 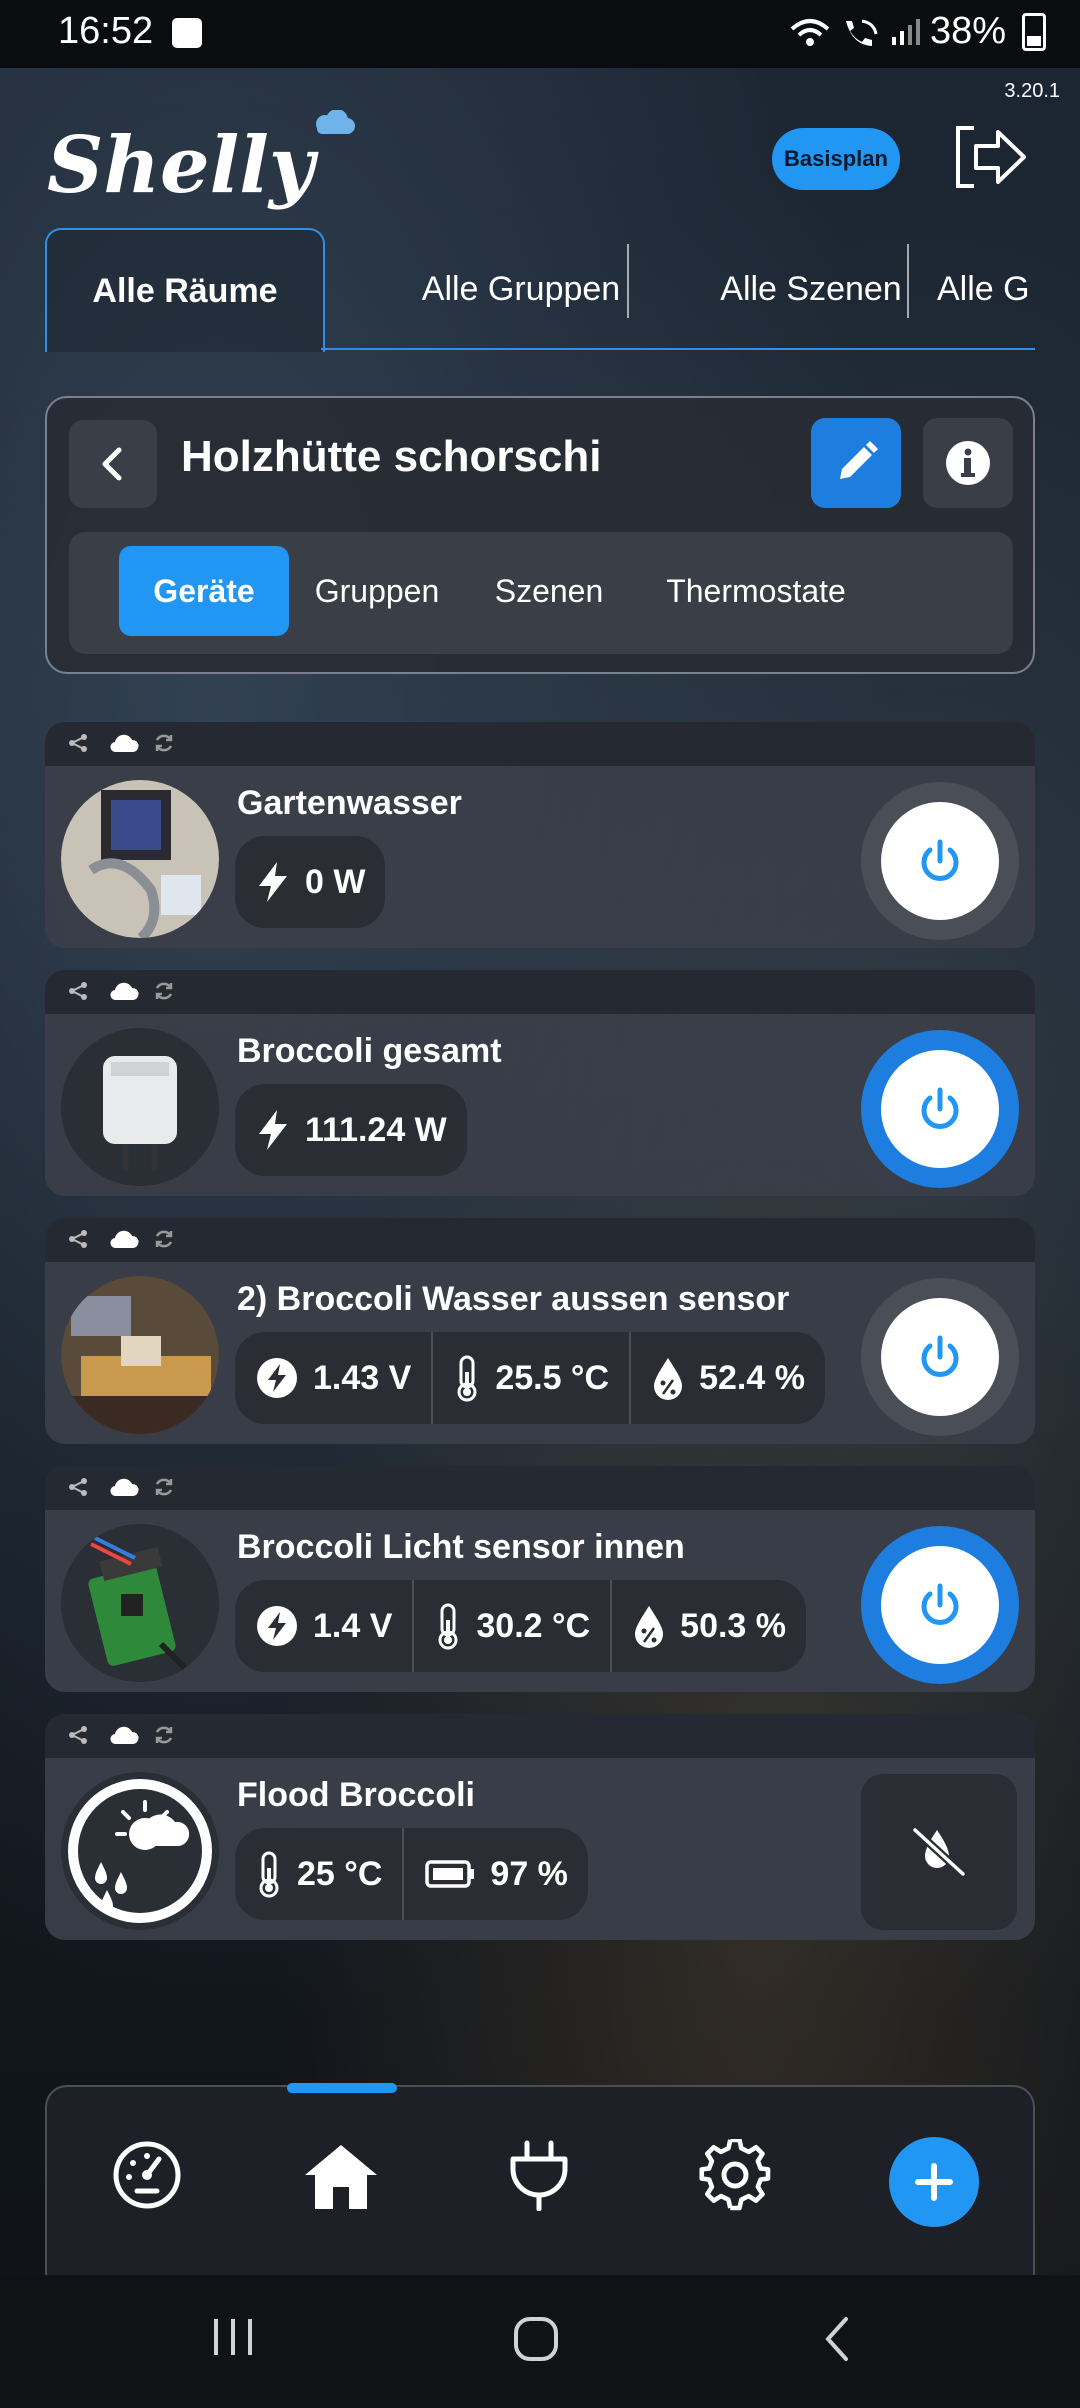 I want to click on device-readings: 111.24 W, so click(x=351, y=1130).